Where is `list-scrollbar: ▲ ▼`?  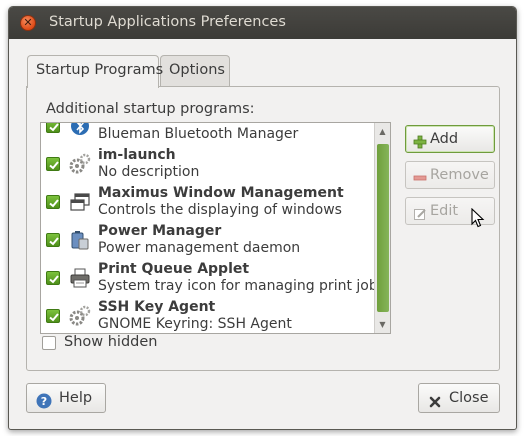 list-scrollbar: ▲ ▼ is located at coordinates (382, 228).